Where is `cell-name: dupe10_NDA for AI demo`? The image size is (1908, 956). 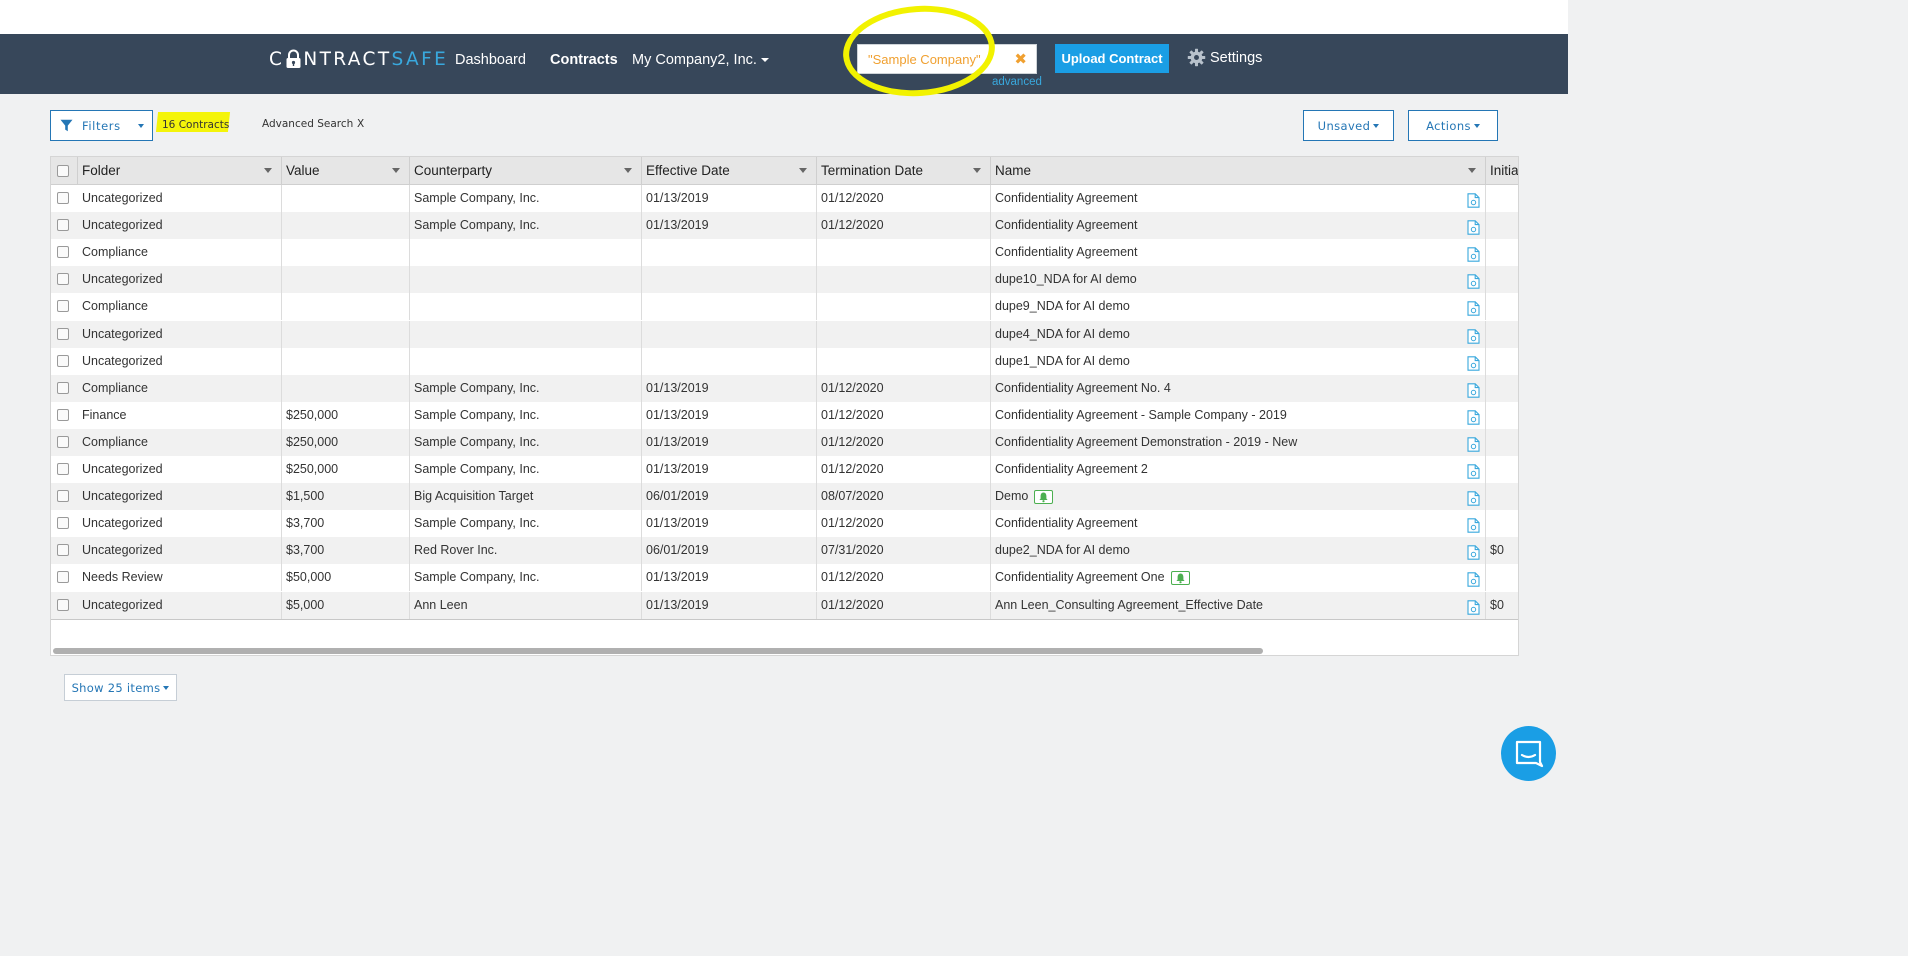 cell-name: dupe10_NDA for AI demo is located at coordinates (1238, 280).